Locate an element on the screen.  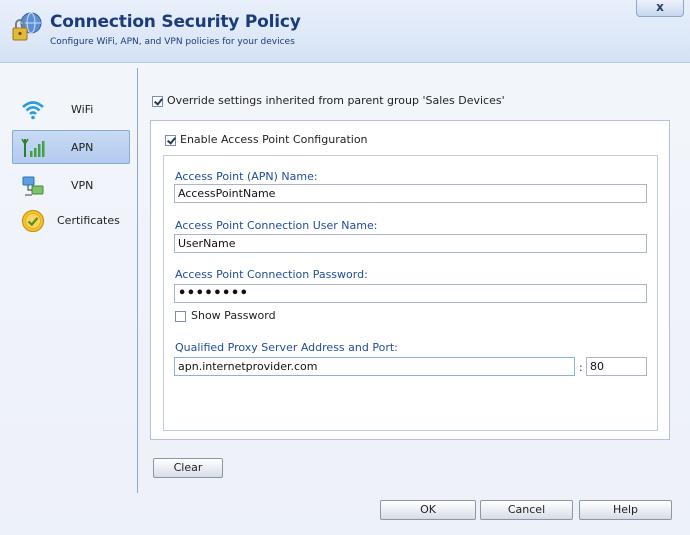
show-password-label: Show Password is located at coordinates (233, 315).